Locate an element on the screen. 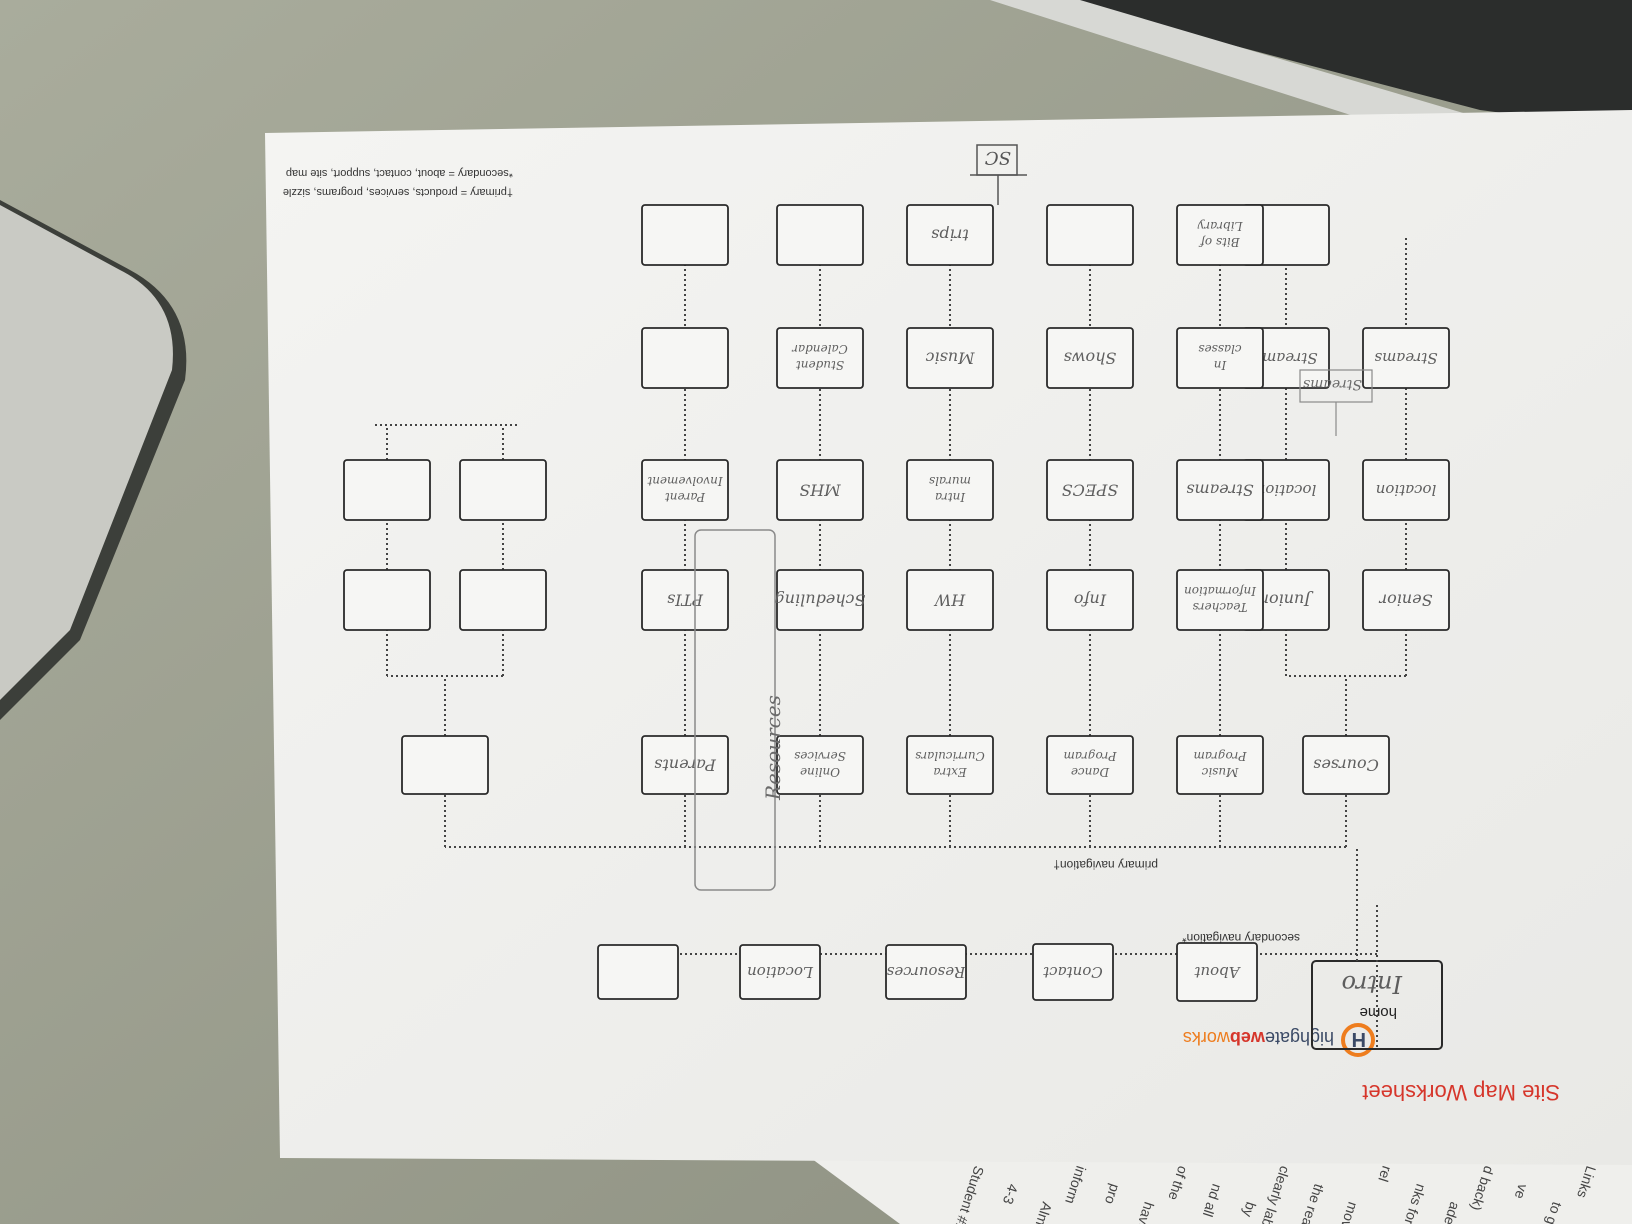 The height and width of the screenshot is (1224, 1632). primary-nav-2-sub-4-label-line: Library is located at coordinates (1220, 226).